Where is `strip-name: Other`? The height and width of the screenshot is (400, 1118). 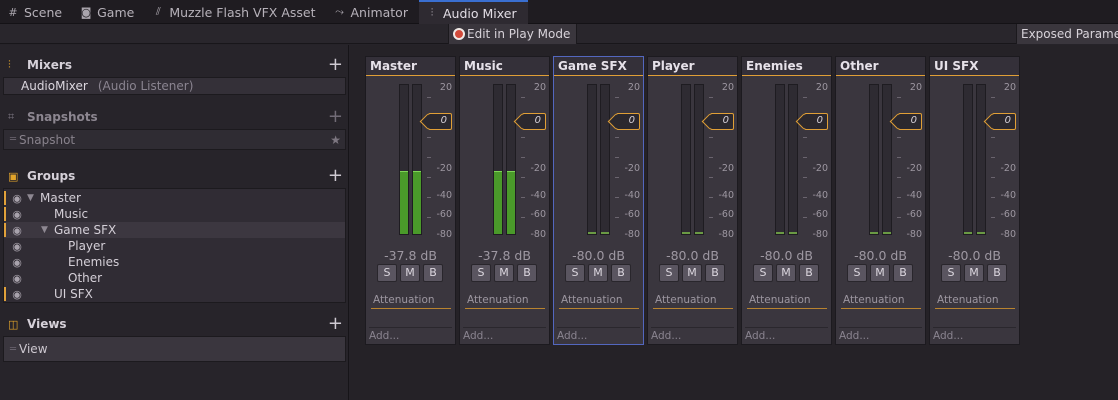 strip-name: Other is located at coordinates (880, 66).